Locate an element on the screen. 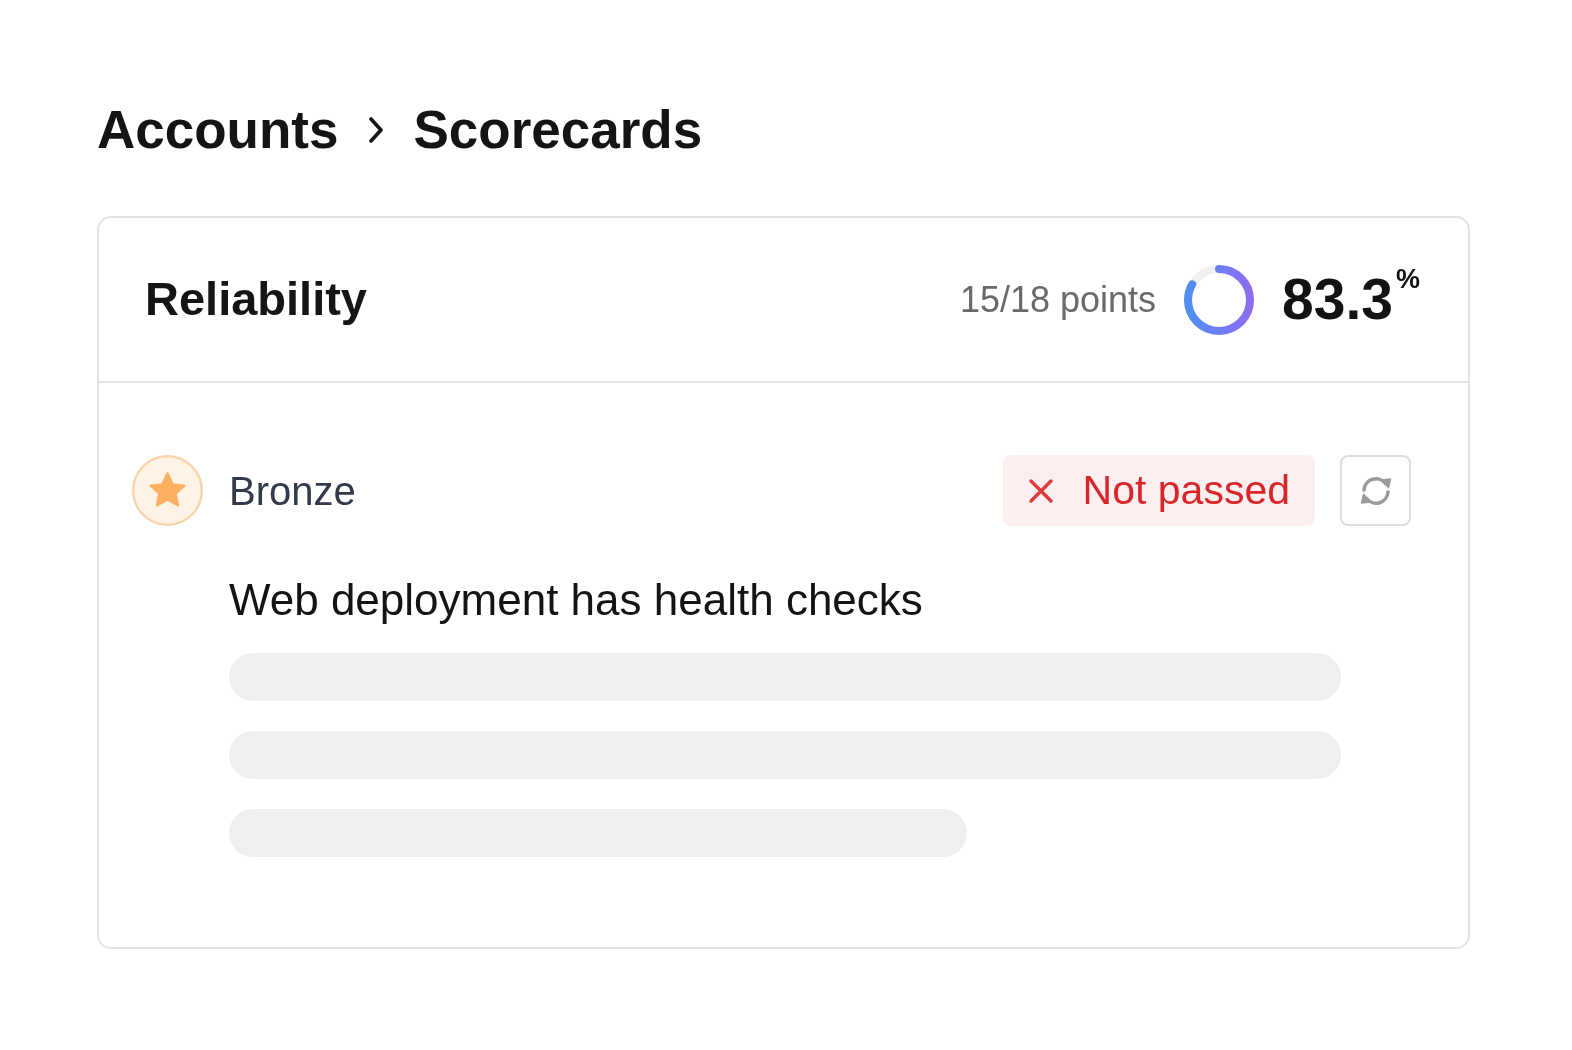  chevron-right-icon is located at coordinates (376, 130).